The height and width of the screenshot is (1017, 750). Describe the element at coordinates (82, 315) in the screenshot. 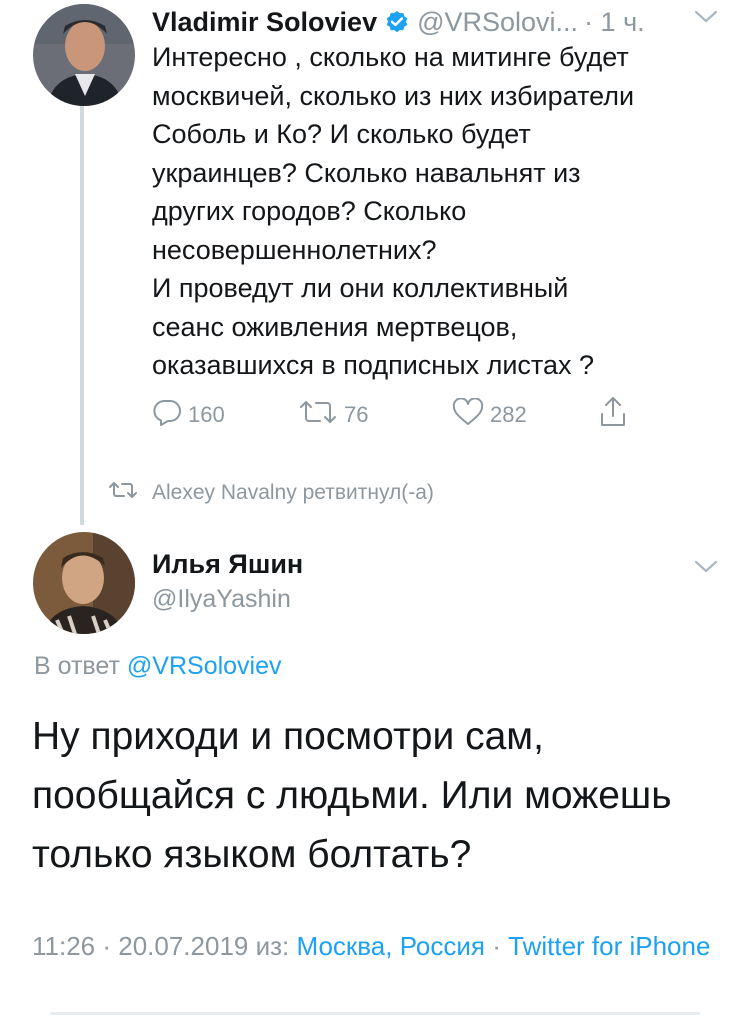

I see `thread-connector` at that location.